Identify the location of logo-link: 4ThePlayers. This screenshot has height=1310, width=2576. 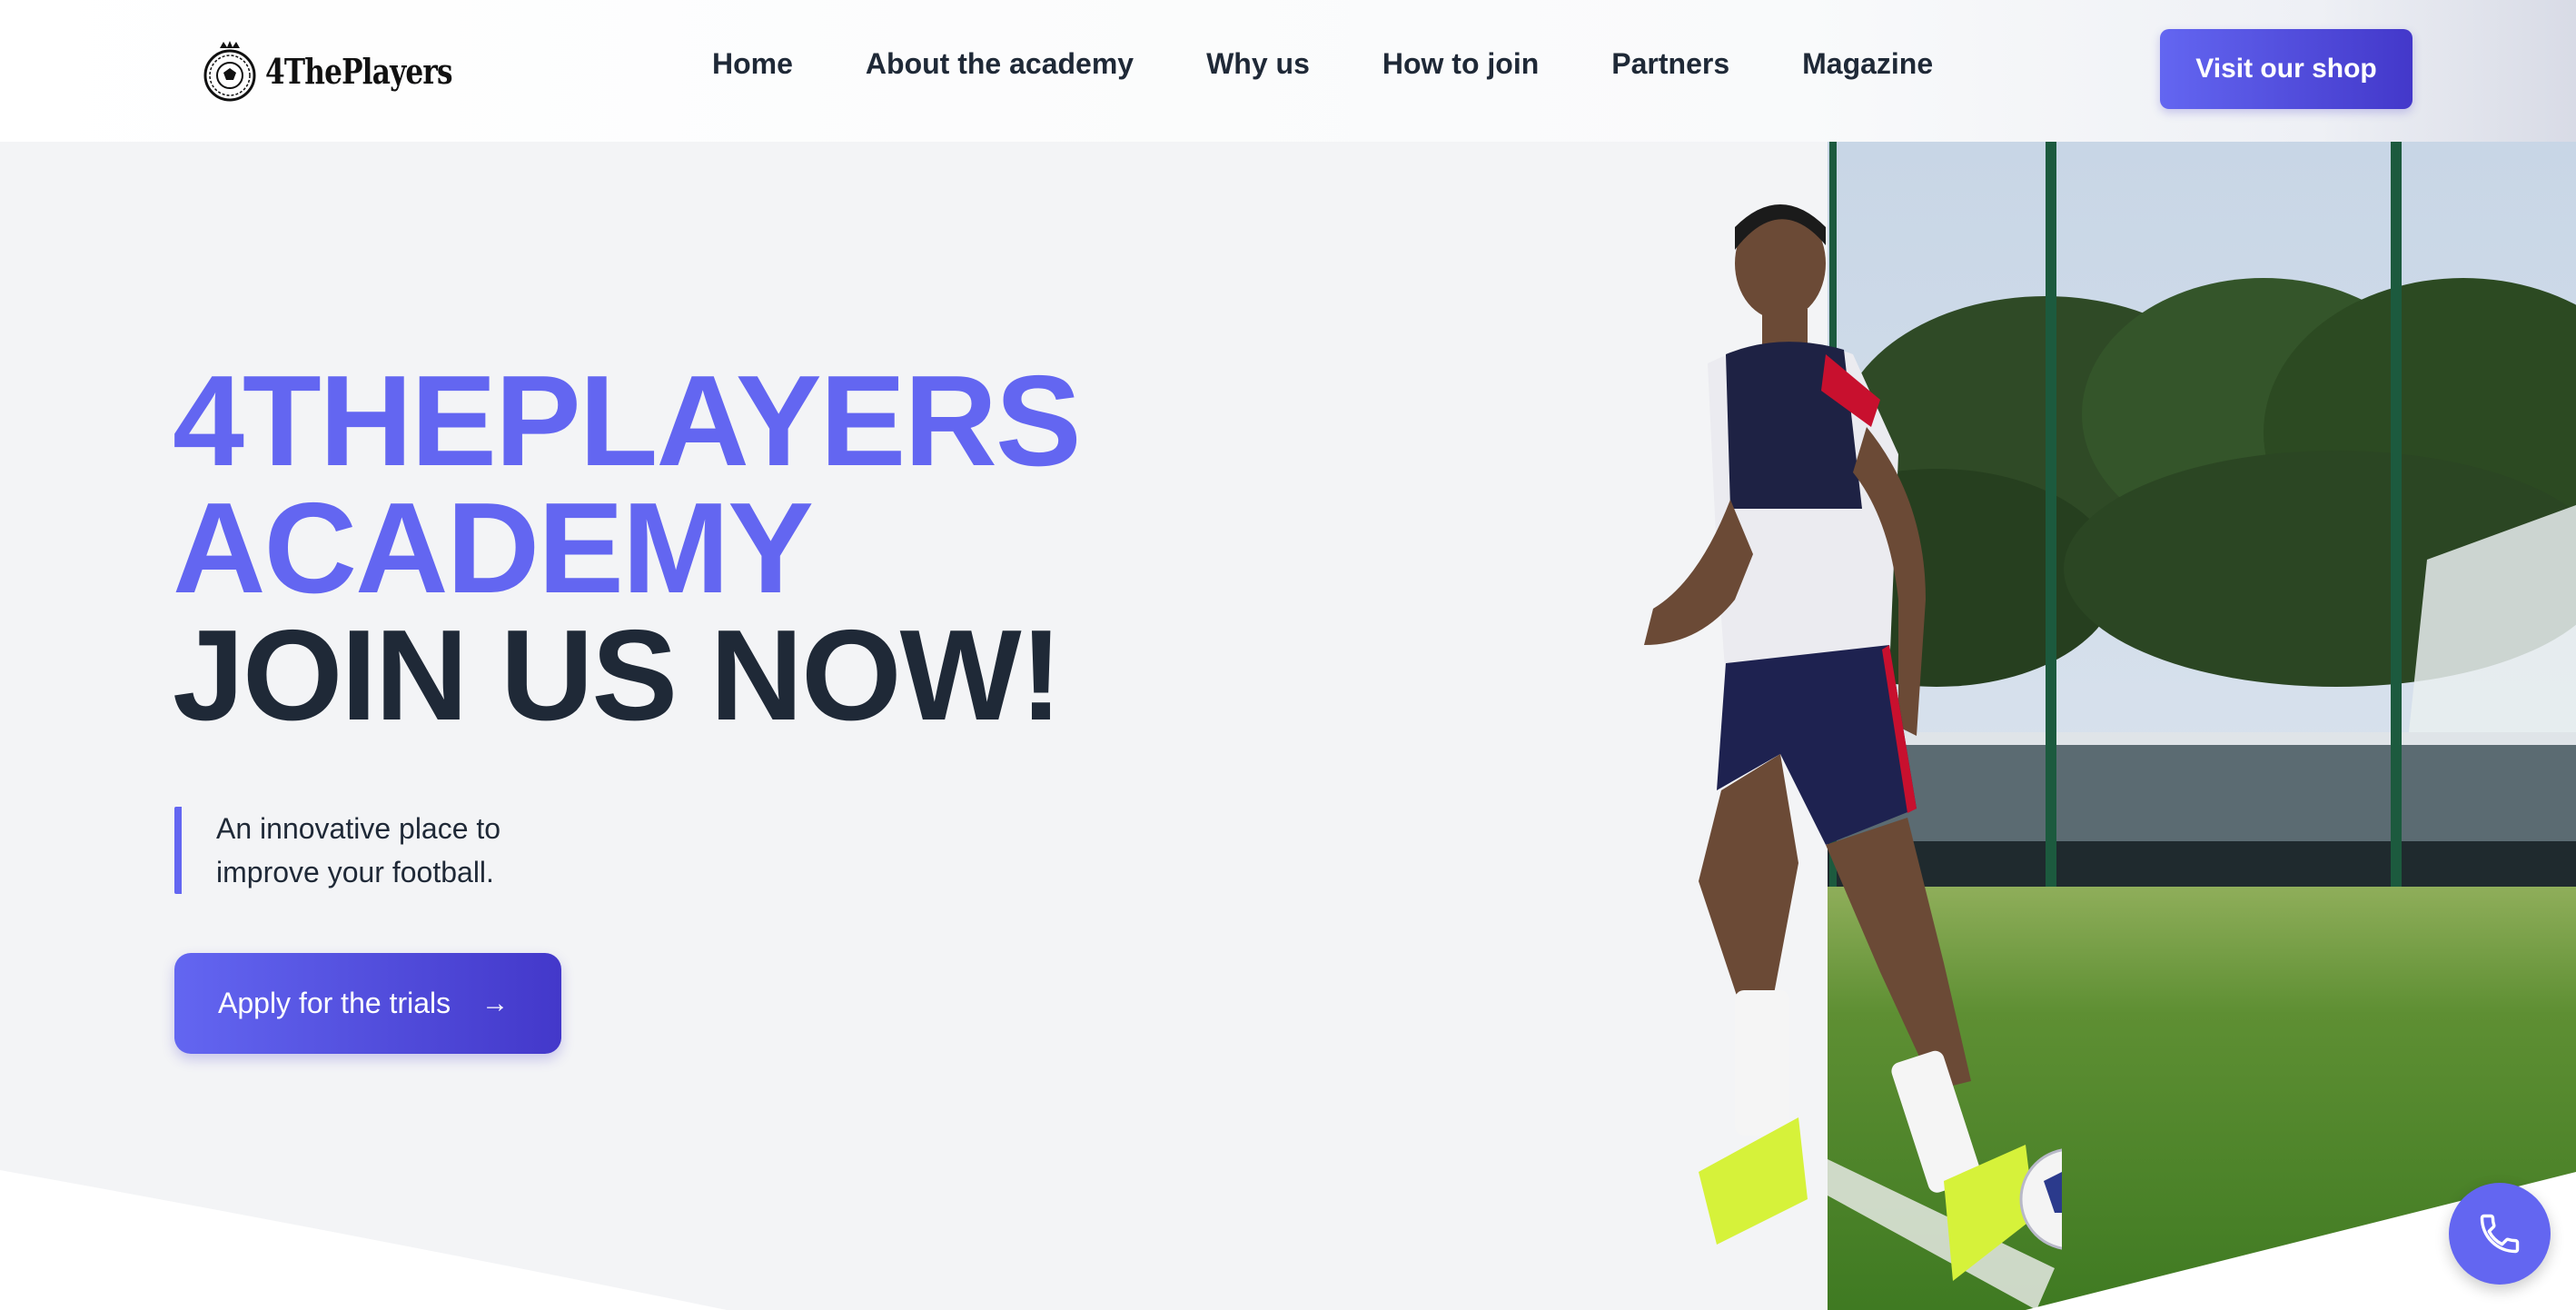
(347, 70).